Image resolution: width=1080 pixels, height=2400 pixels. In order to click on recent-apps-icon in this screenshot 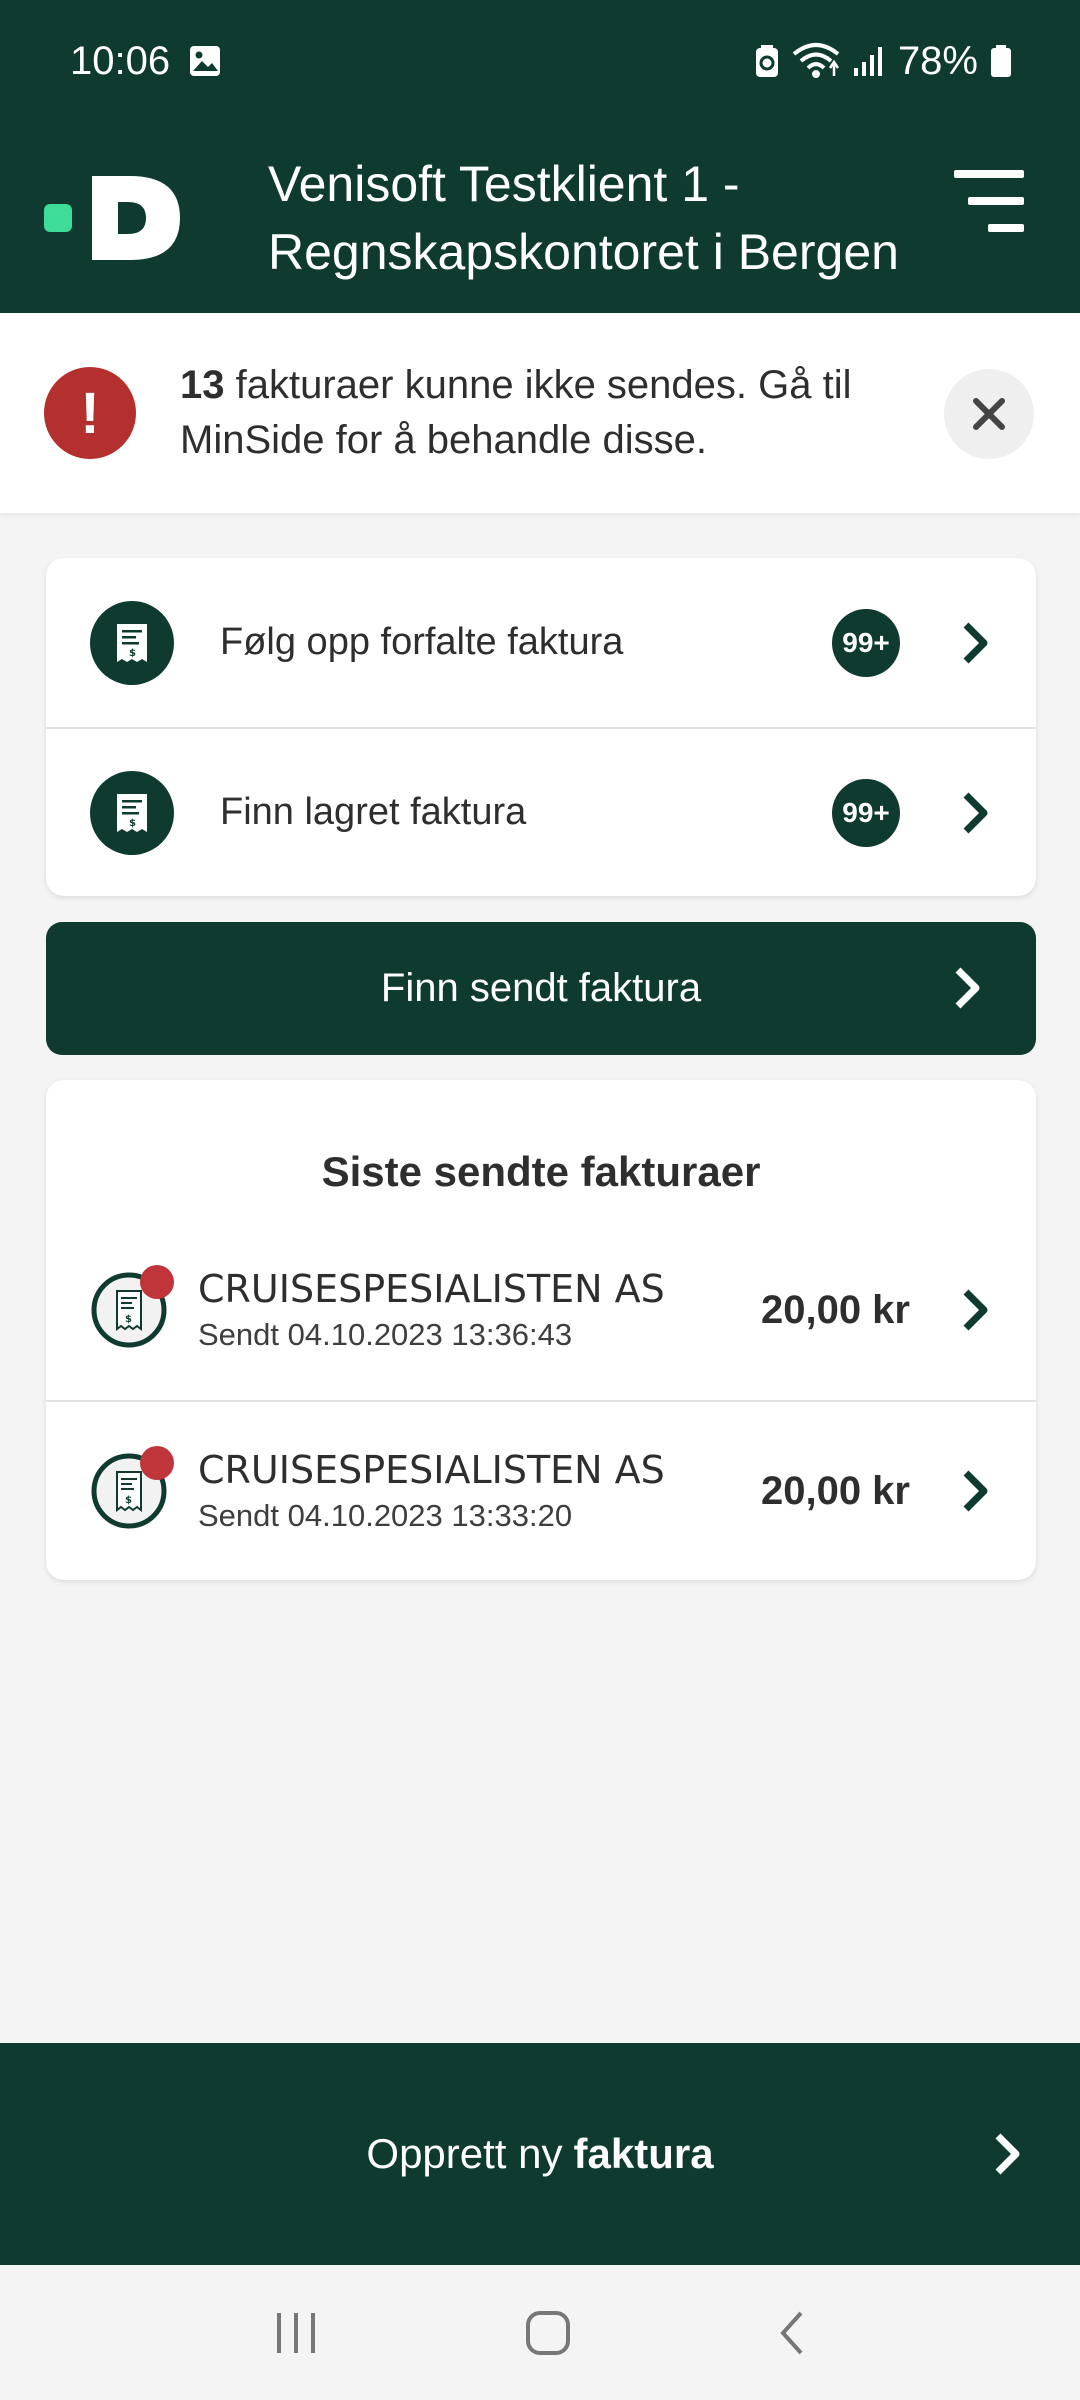, I will do `click(296, 2333)`.